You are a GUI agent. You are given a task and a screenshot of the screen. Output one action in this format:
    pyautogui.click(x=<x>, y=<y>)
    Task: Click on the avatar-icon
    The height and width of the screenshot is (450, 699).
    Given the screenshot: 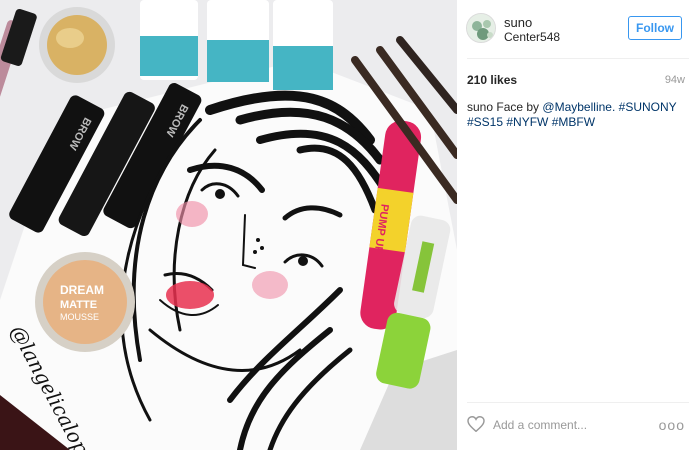 What is the action you would take?
    pyautogui.click(x=481, y=28)
    